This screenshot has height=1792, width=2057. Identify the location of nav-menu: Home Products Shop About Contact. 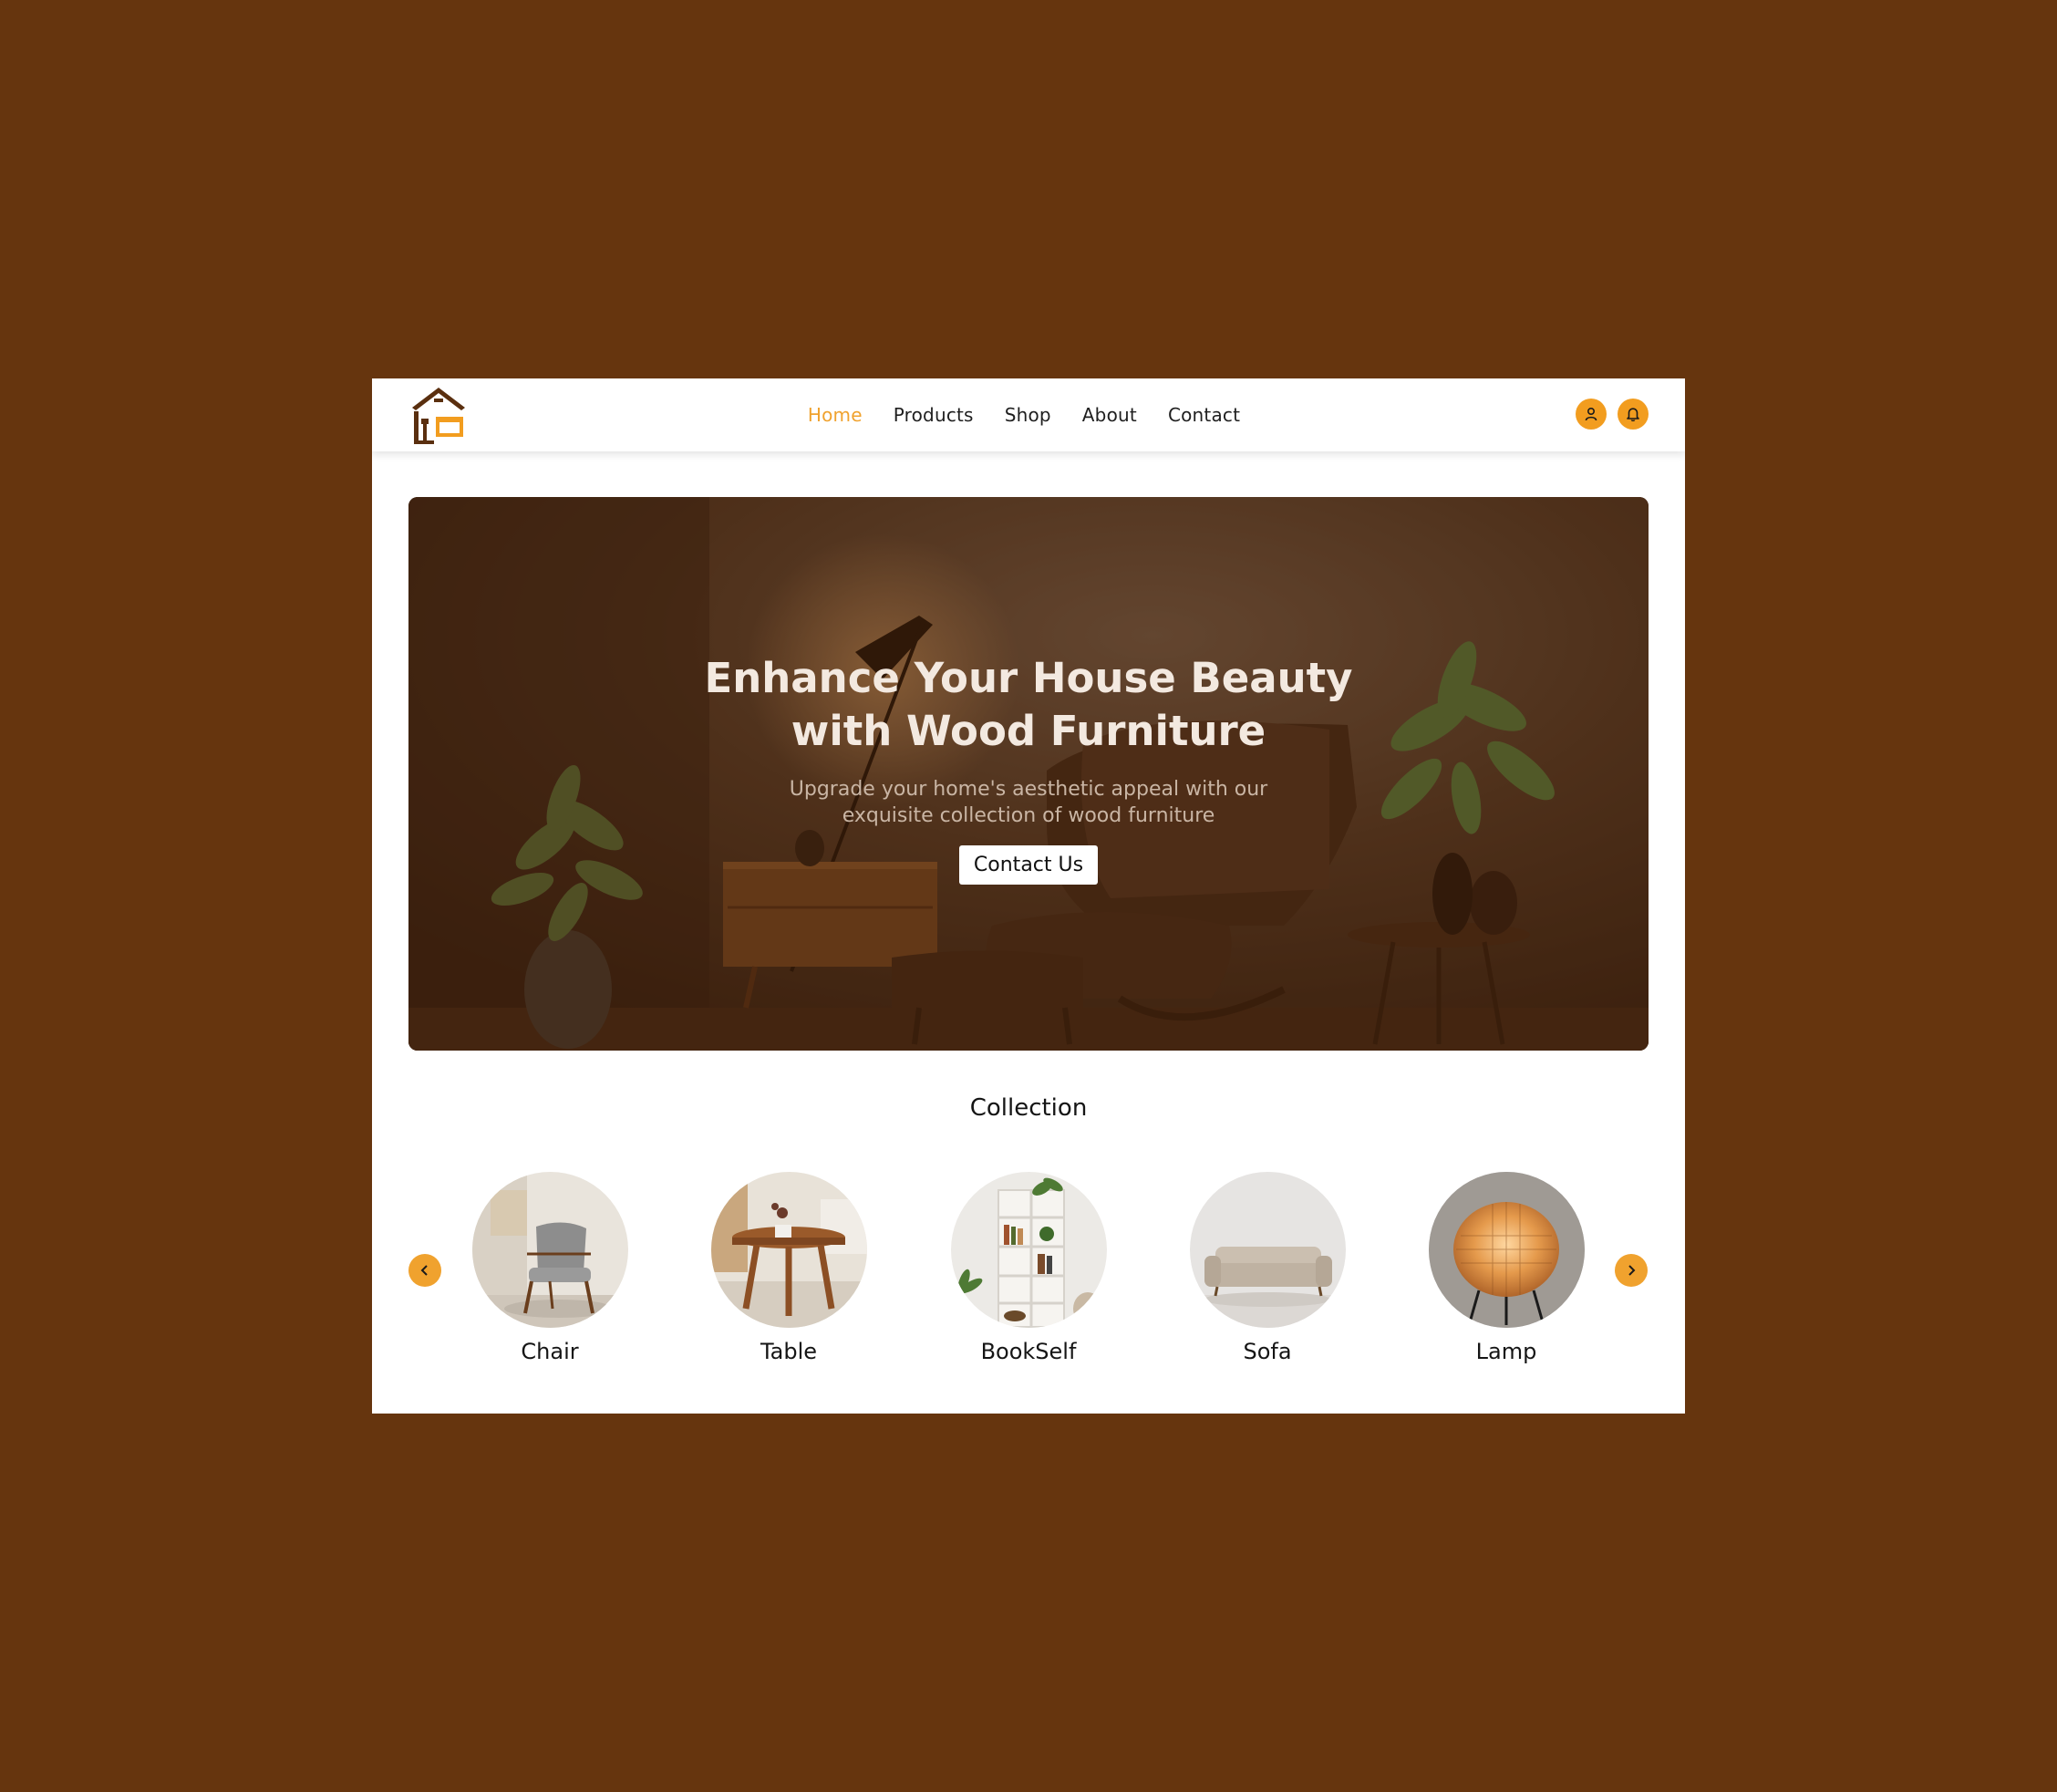
(1028, 415).